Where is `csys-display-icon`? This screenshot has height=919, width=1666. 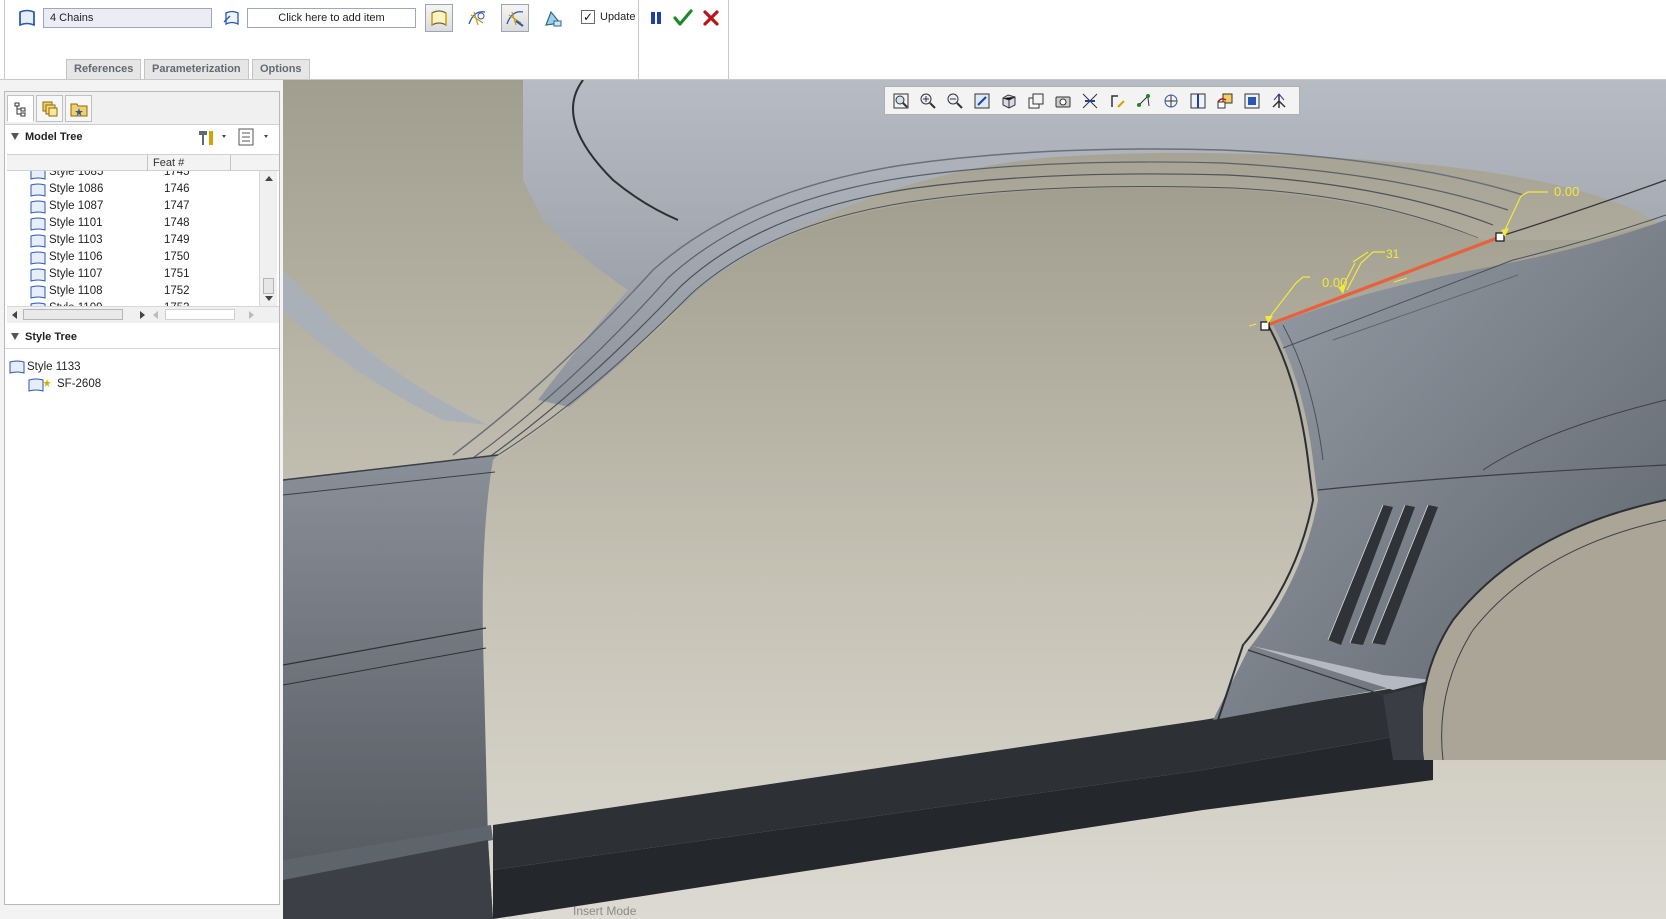 csys-display-icon is located at coordinates (1171, 101).